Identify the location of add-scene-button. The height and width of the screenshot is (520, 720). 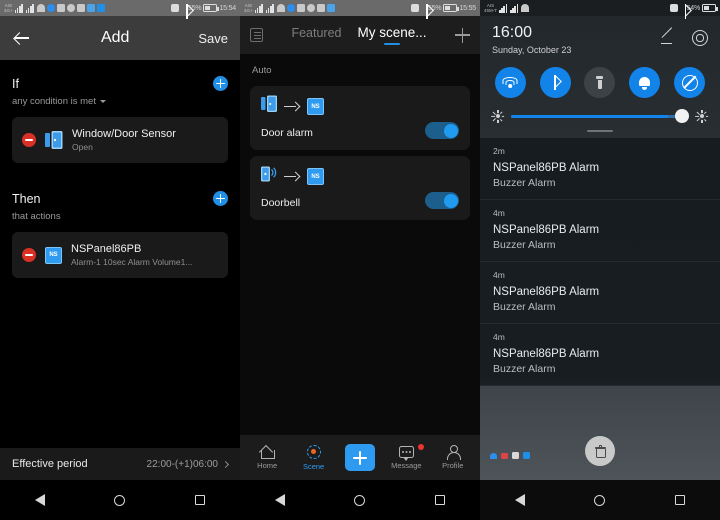
(462, 35).